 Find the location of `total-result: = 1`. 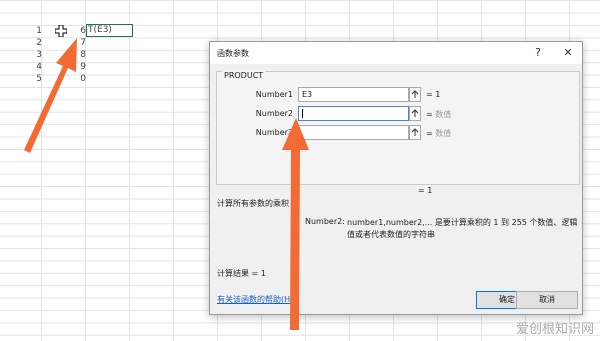

total-result: = 1 is located at coordinates (425, 190).